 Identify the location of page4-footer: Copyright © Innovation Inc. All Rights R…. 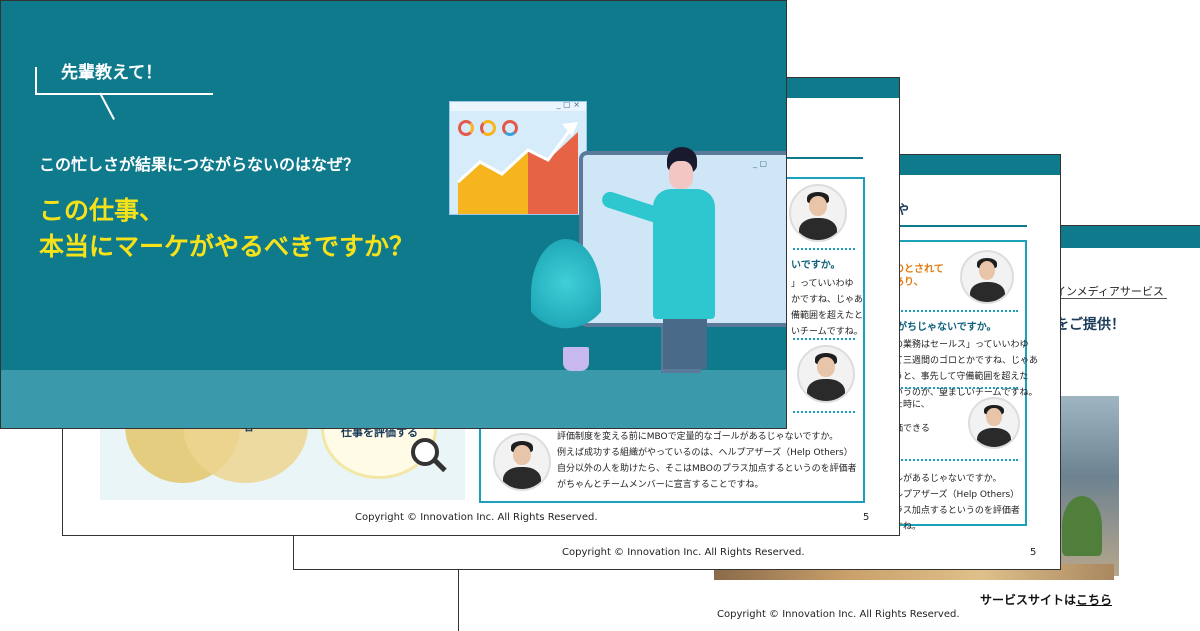
(838, 614).